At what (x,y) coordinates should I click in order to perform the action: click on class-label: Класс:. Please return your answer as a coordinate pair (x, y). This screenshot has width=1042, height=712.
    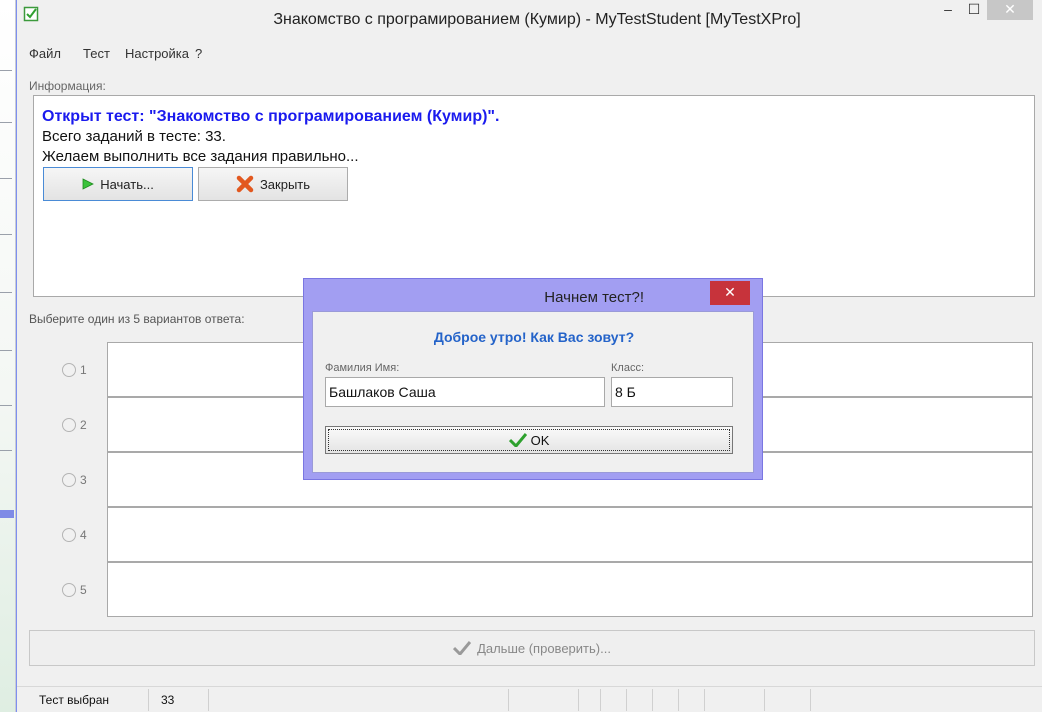
    Looking at the image, I should click on (627, 368).